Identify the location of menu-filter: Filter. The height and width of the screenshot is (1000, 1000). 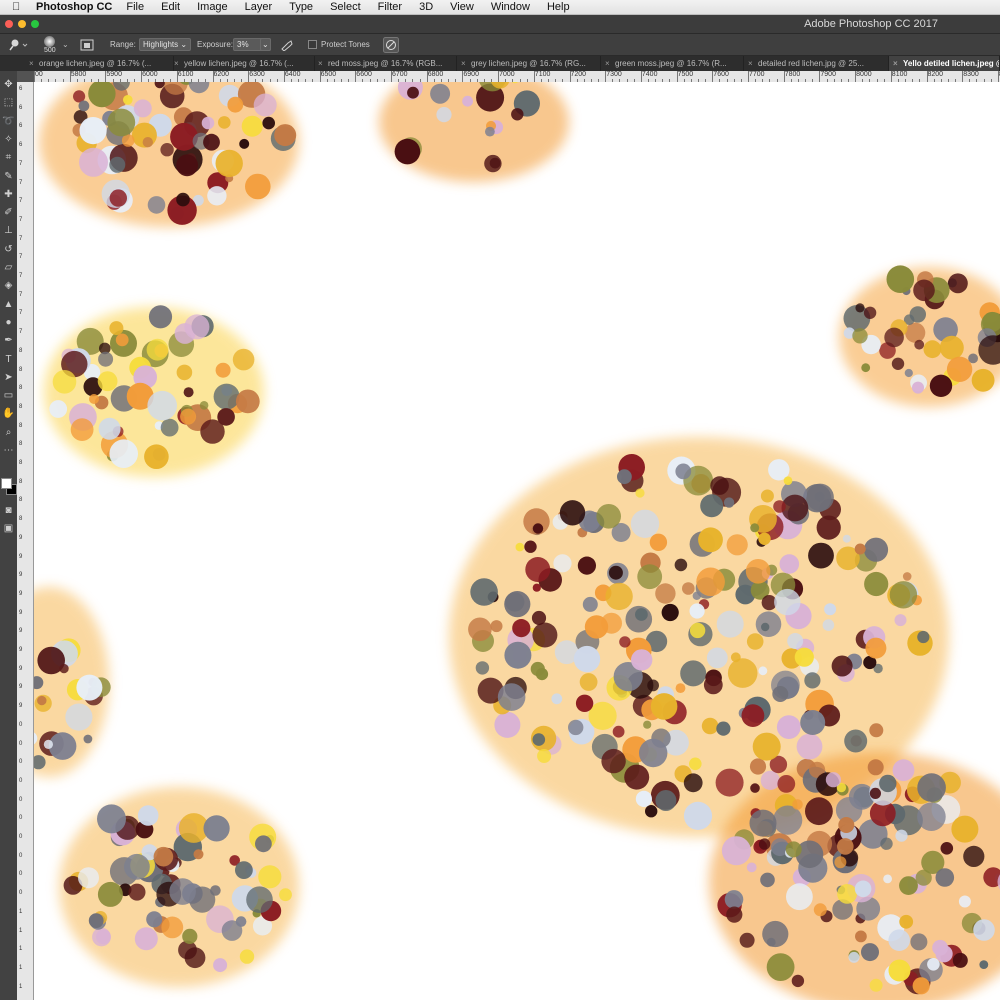
(390, 7).